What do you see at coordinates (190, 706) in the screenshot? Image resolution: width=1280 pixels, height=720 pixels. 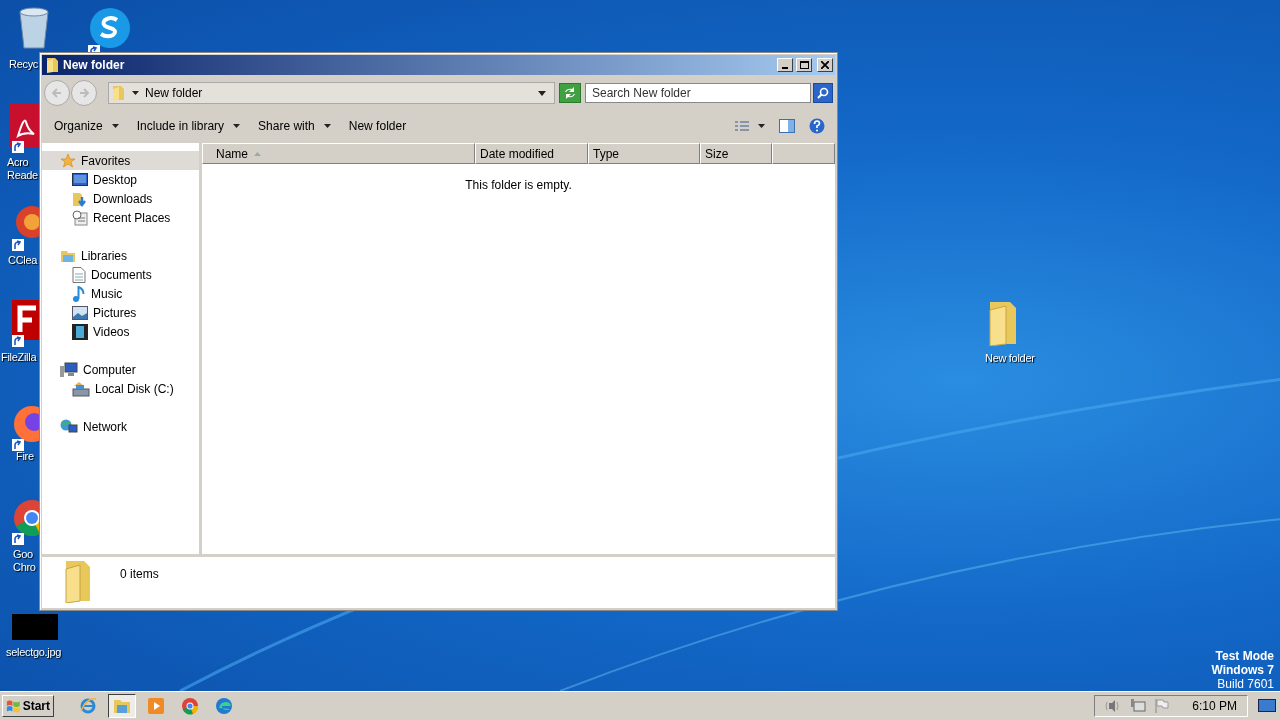 I see `chrome-icon` at bounding box center [190, 706].